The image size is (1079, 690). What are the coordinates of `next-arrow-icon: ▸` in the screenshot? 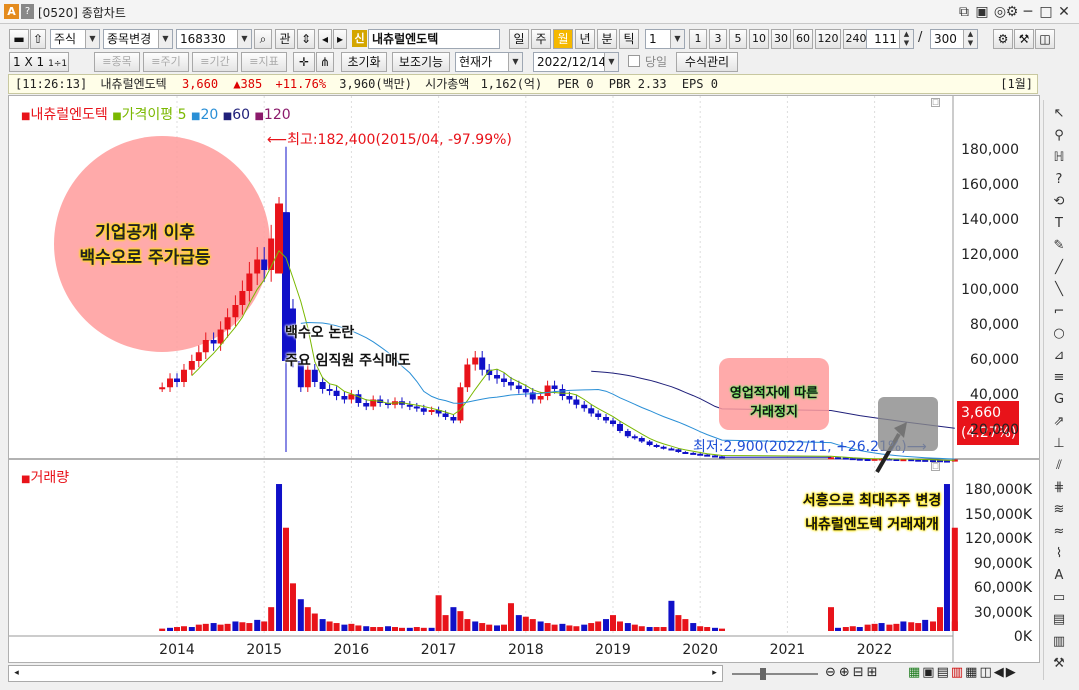 It's located at (340, 39).